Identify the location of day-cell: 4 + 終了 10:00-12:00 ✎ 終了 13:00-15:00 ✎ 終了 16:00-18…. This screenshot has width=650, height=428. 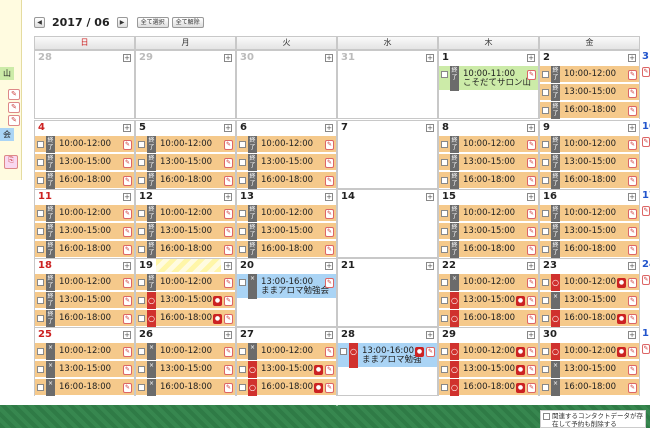
(84, 154).